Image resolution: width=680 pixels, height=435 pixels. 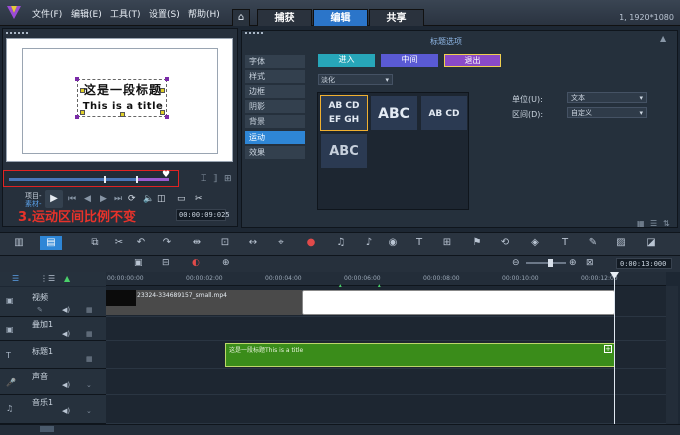 What do you see at coordinates (472, 60) in the screenshot?
I see `tab-out: 退出` at bounding box center [472, 60].